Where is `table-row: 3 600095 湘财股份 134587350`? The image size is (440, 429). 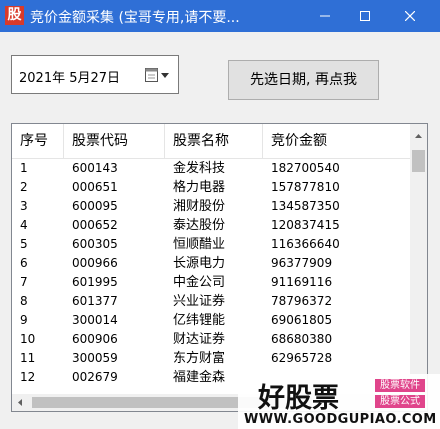
table-row: 3 600095 湘财股份 134587350 is located at coordinates (211, 206).